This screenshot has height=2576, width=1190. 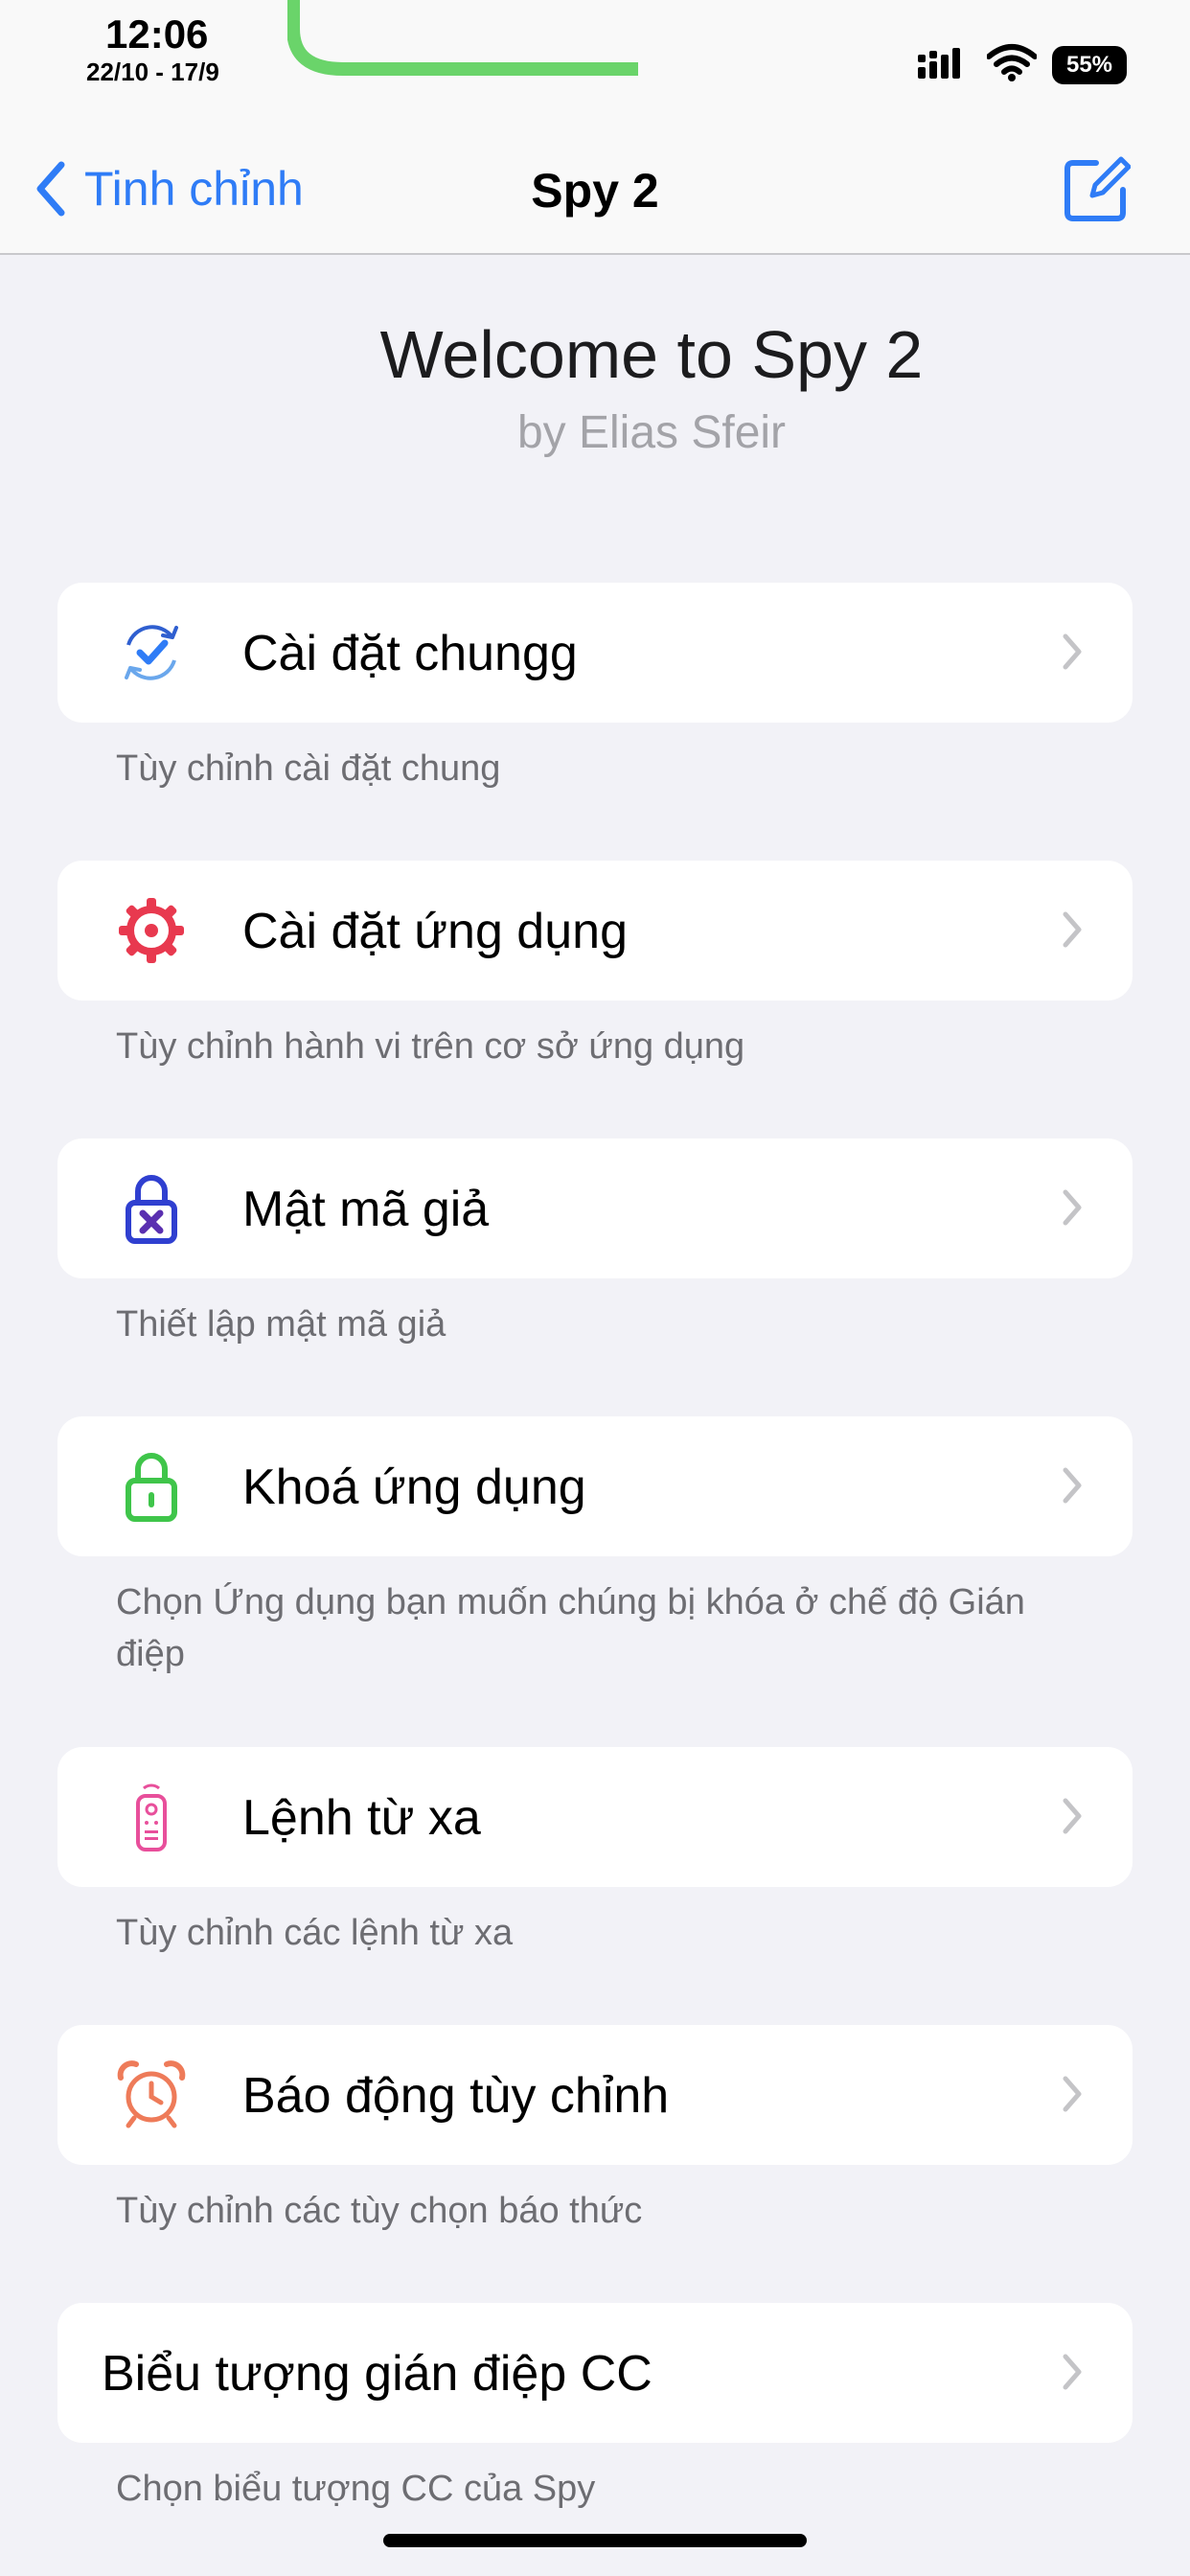 I want to click on cell-label: Mật mã giả, so click(x=366, y=1209).